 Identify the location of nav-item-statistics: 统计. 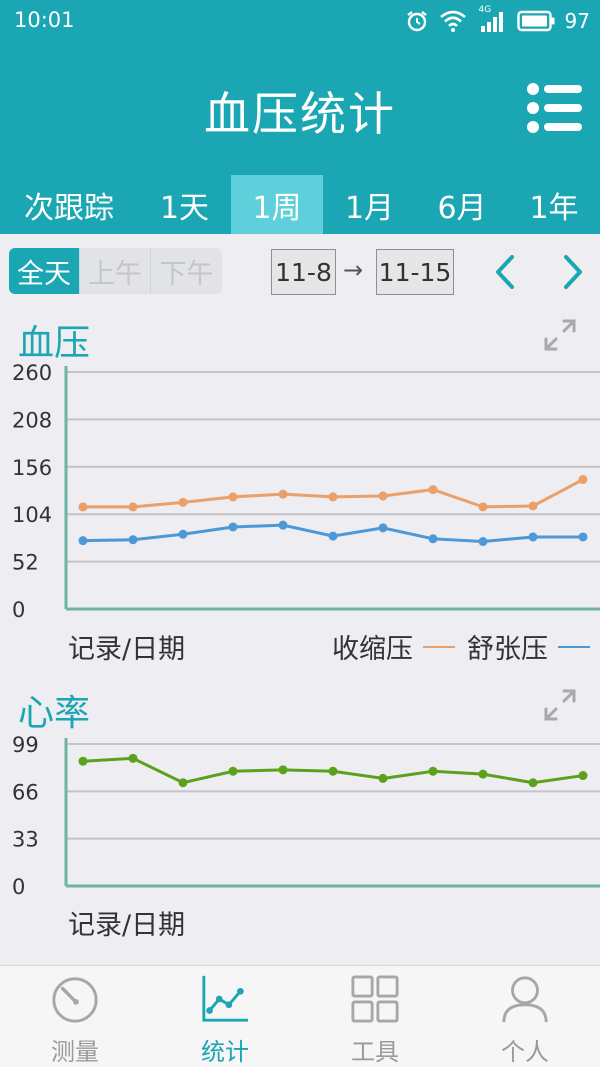
(225, 1016).